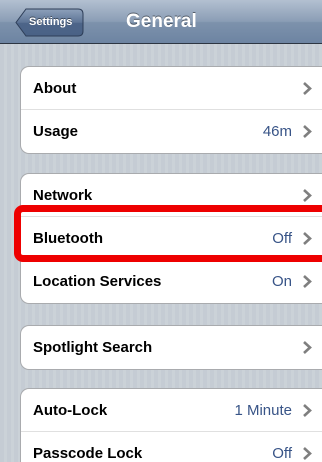 The image size is (322, 462). I want to click on row-label: Network, so click(63, 195).